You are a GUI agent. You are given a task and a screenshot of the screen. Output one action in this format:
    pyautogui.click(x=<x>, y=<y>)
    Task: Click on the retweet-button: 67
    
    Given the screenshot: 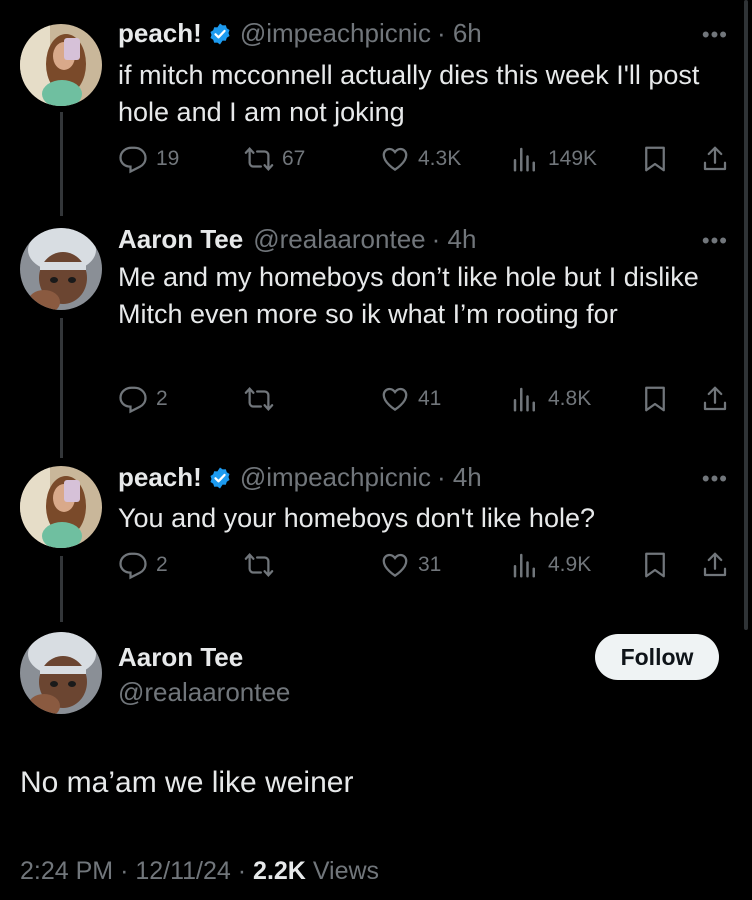 What is the action you would take?
    pyautogui.click(x=274, y=159)
    